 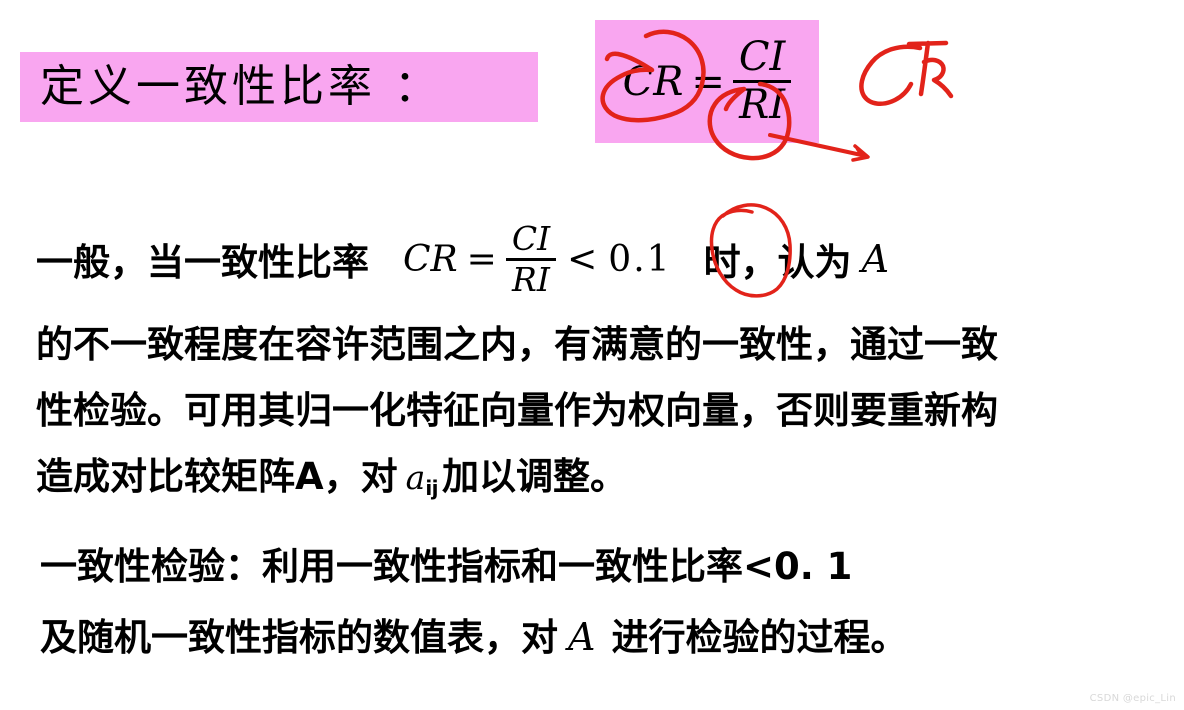 I want to click on formula-denominator: RI, so click(x=762, y=105).